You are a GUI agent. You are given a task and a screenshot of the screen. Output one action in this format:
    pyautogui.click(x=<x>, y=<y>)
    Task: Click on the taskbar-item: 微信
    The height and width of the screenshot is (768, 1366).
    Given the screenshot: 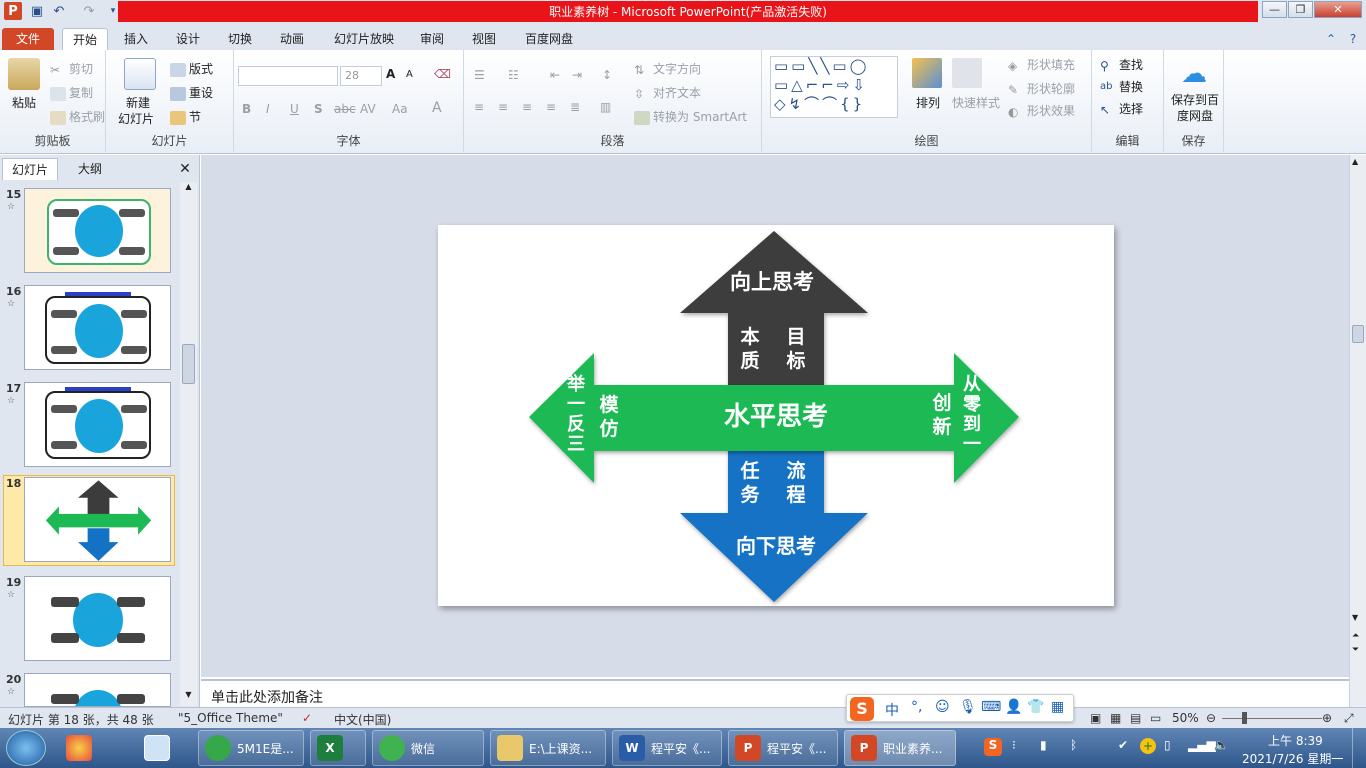 What is the action you would take?
    pyautogui.click(x=428, y=748)
    